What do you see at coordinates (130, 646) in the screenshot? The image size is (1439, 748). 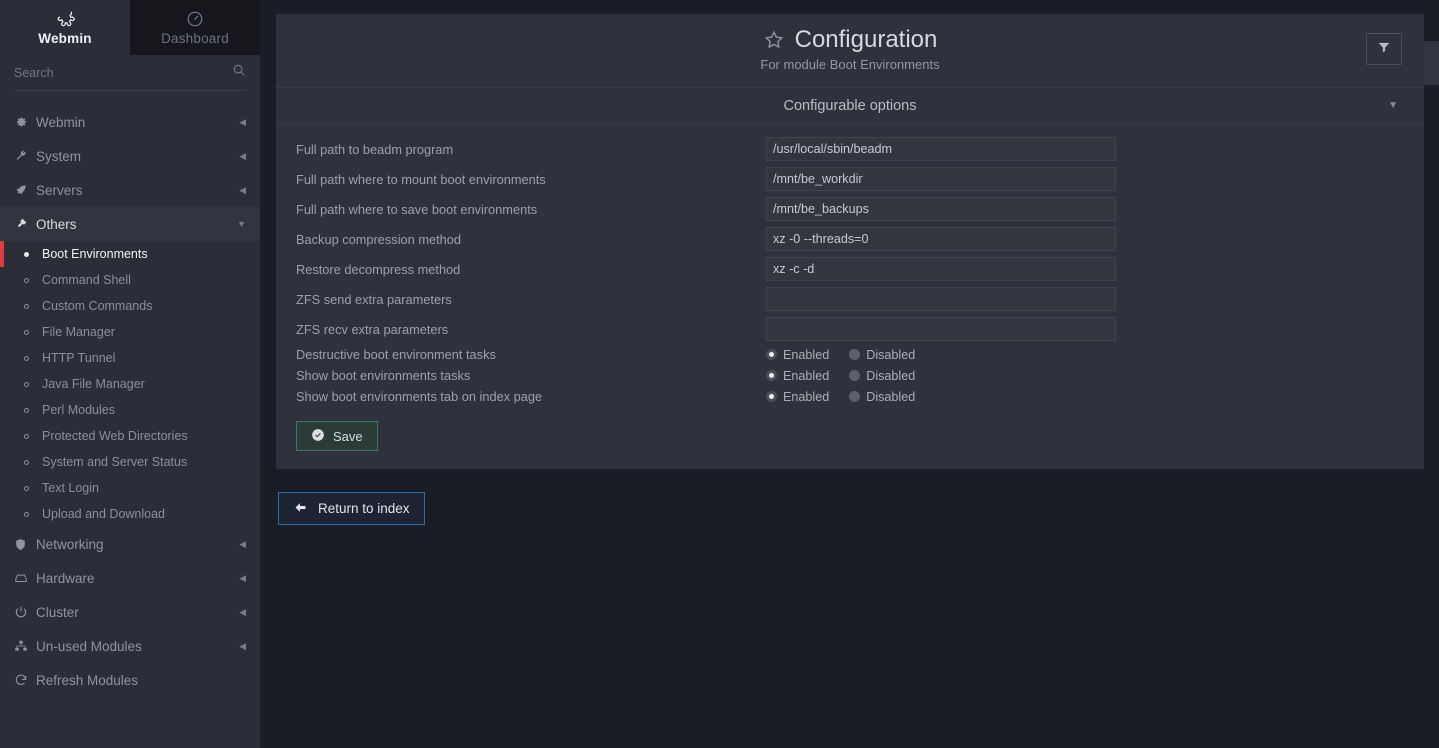 I see `sidebar-group-unused-modules: Un-used Modules ◀` at bounding box center [130, 646].